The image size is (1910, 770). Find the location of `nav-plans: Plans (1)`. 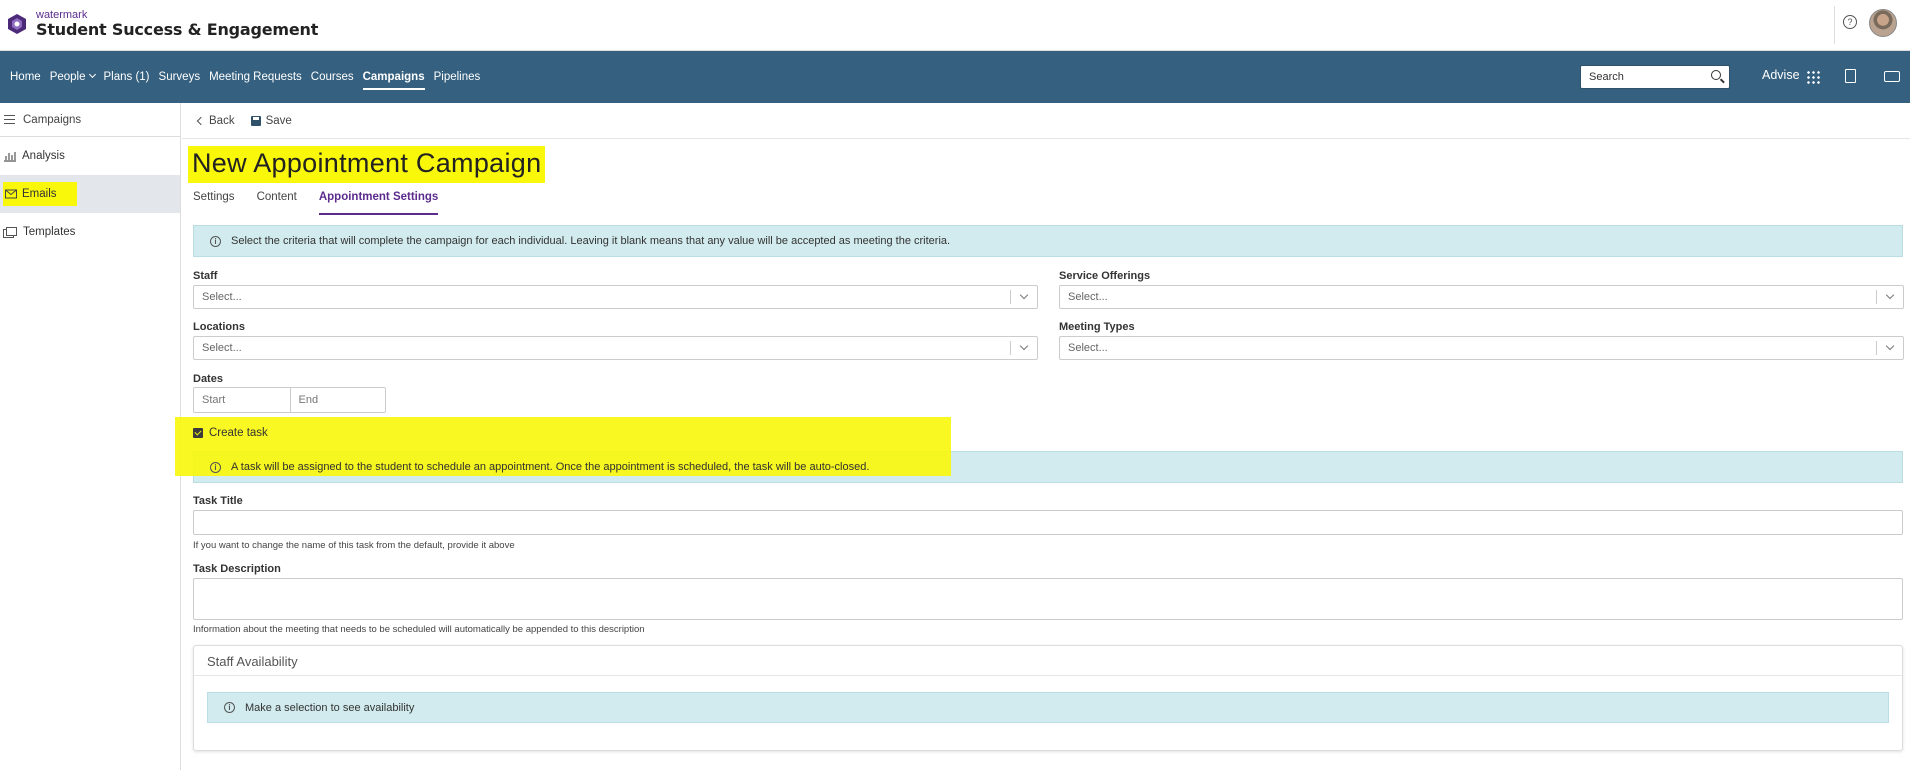

nav-plans: Plans (1) is located at coordinates (127, 77).